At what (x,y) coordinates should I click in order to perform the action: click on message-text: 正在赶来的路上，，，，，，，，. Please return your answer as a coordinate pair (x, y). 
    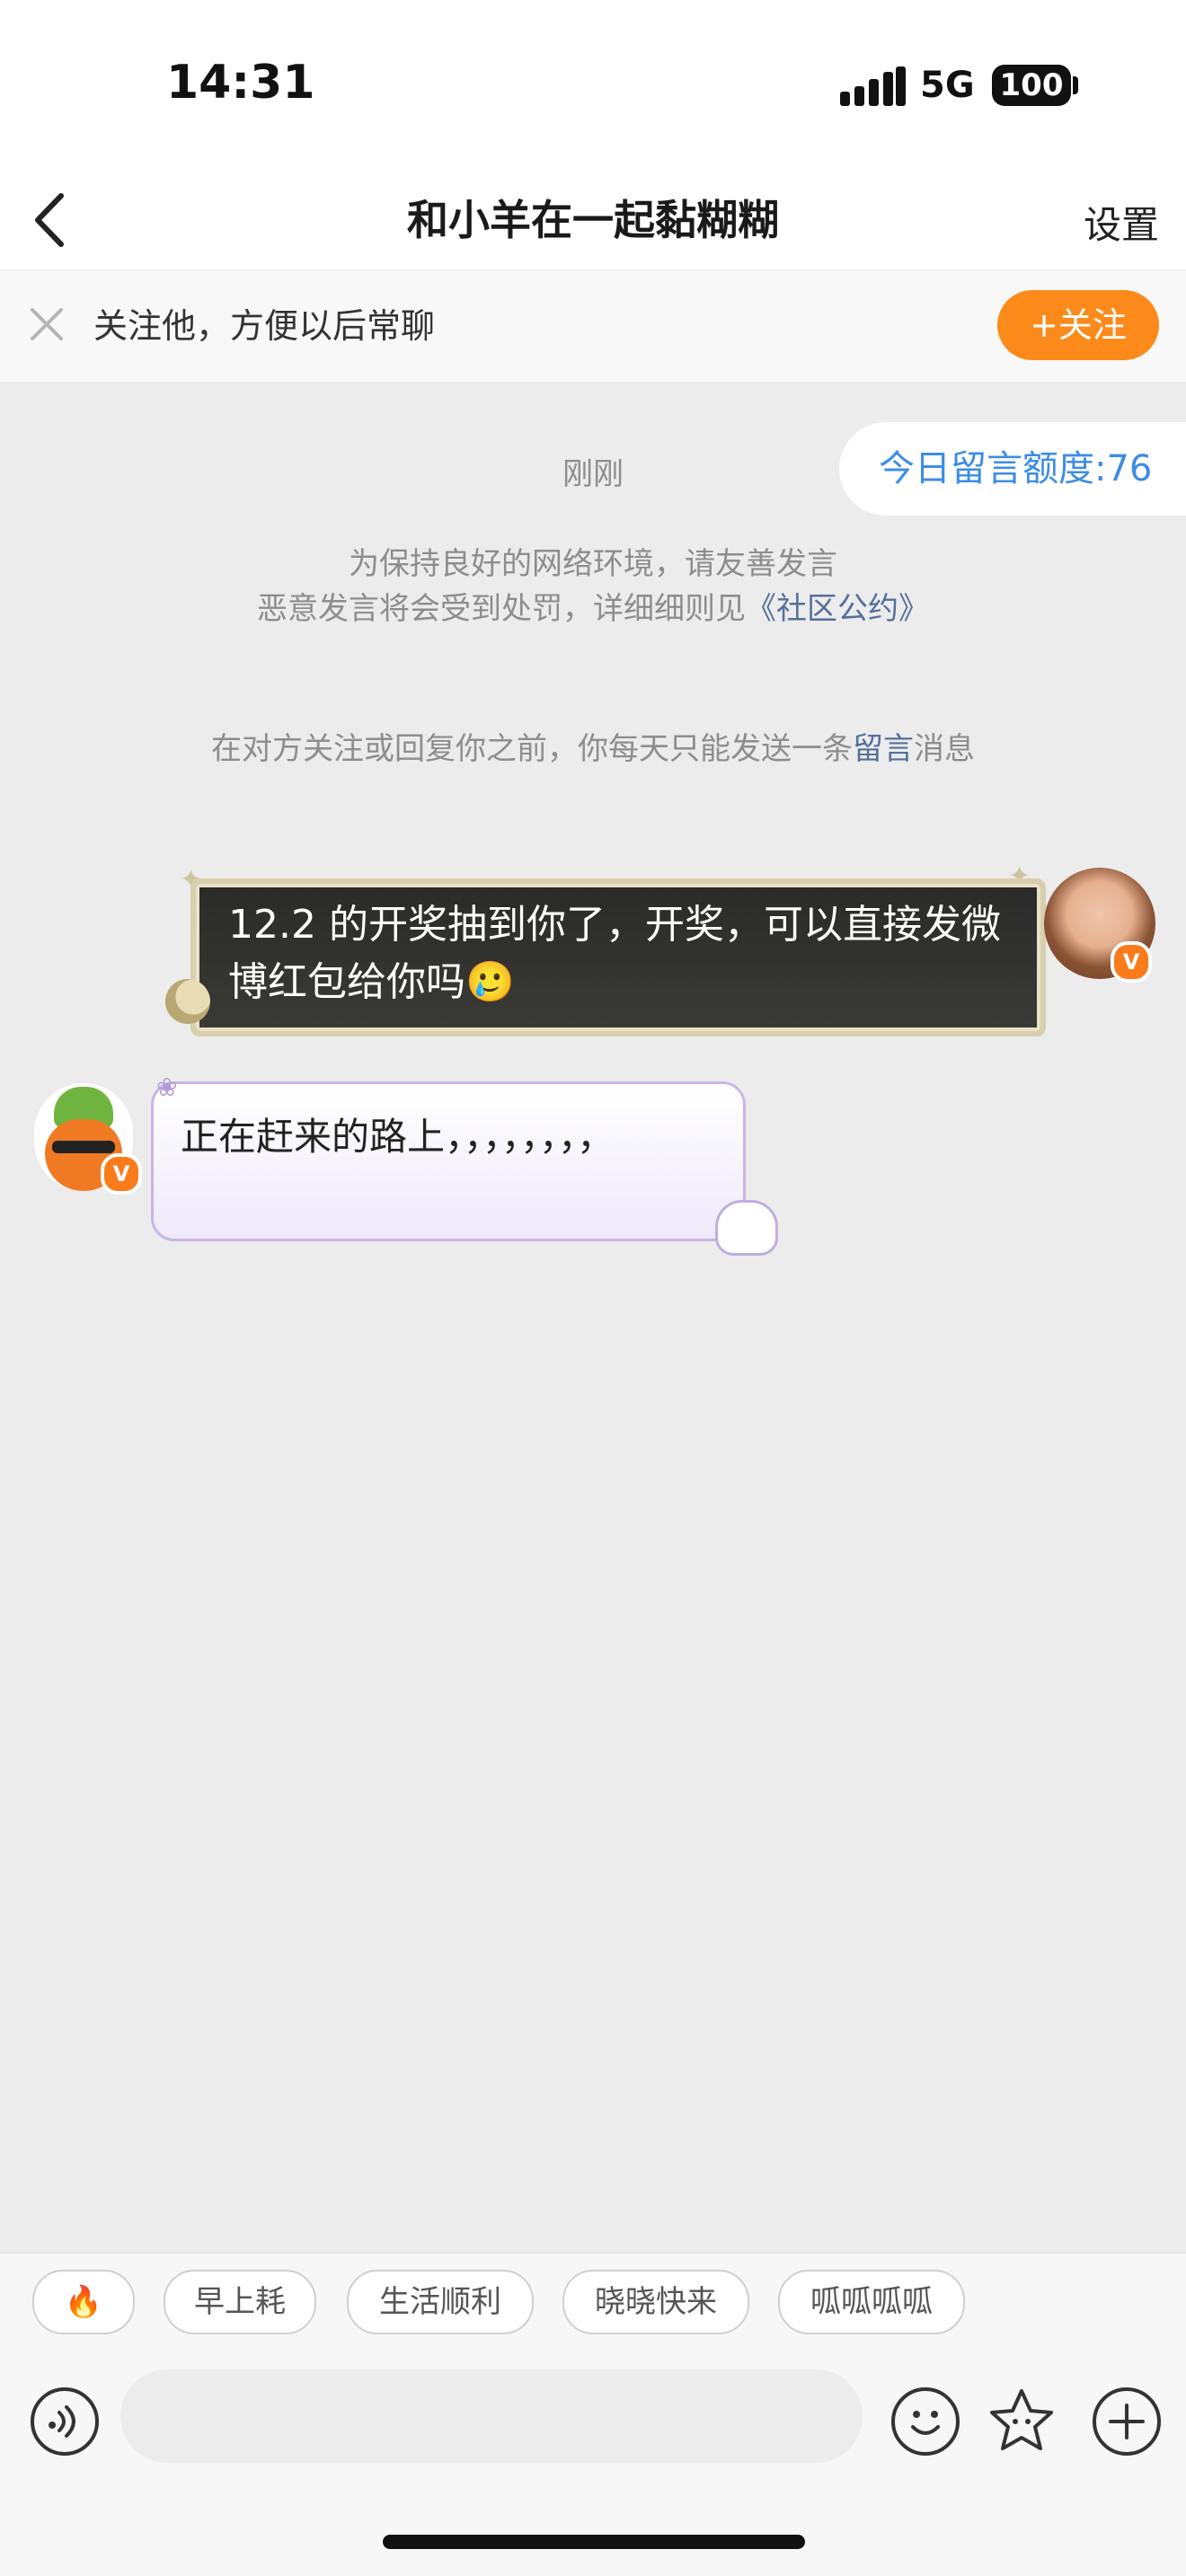
    Looking at the image, I should click on (398, 1137).